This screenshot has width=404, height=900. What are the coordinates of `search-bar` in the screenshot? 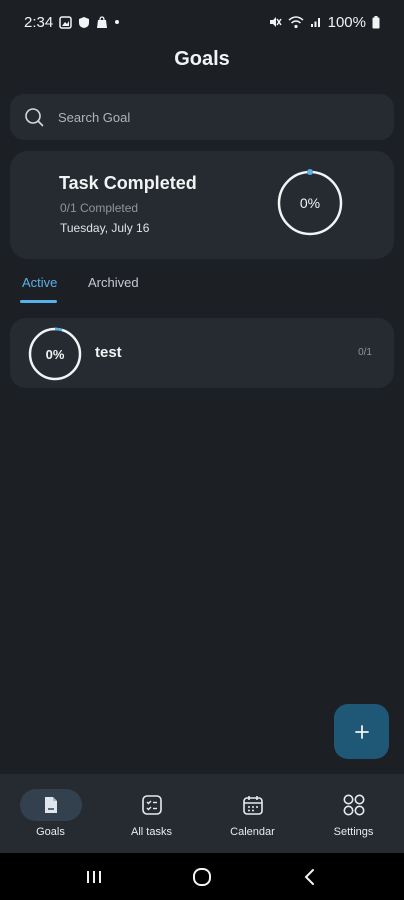 It's located at (202, 117).